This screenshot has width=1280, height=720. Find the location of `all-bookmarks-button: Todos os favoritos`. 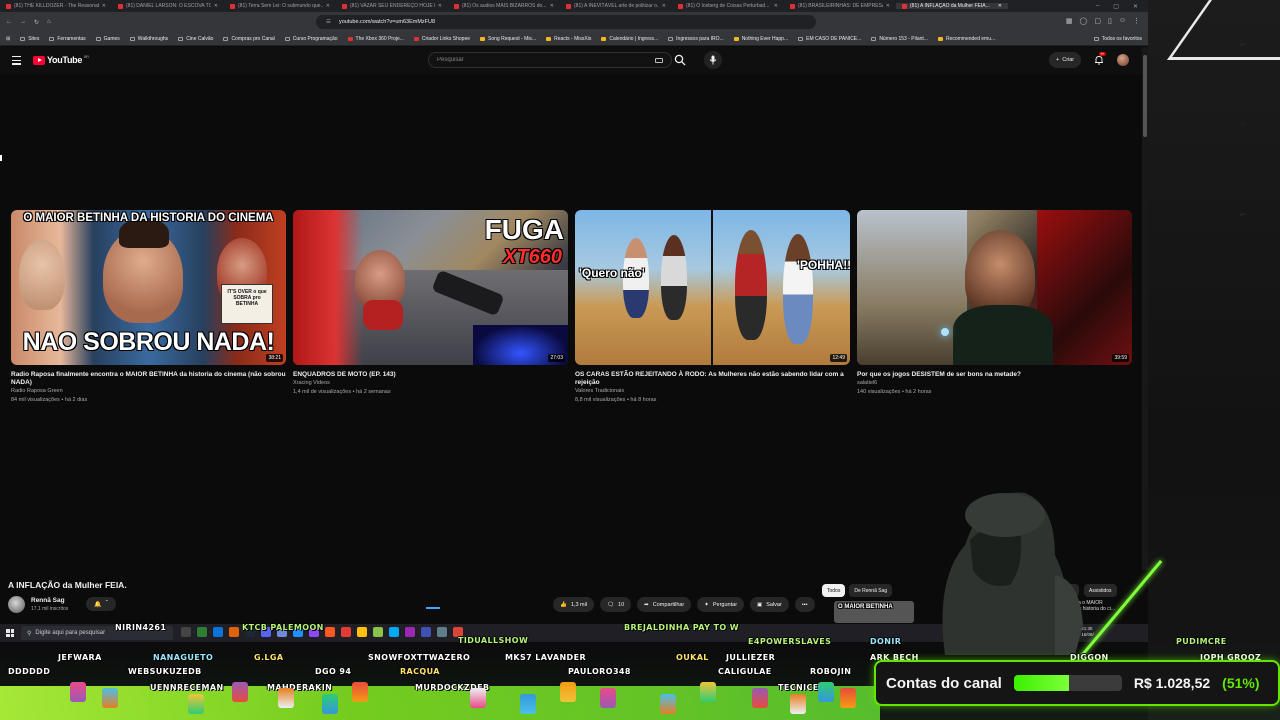

all-bookmarks-button: Todos os favoritos is located at coordinates (1117, 39).